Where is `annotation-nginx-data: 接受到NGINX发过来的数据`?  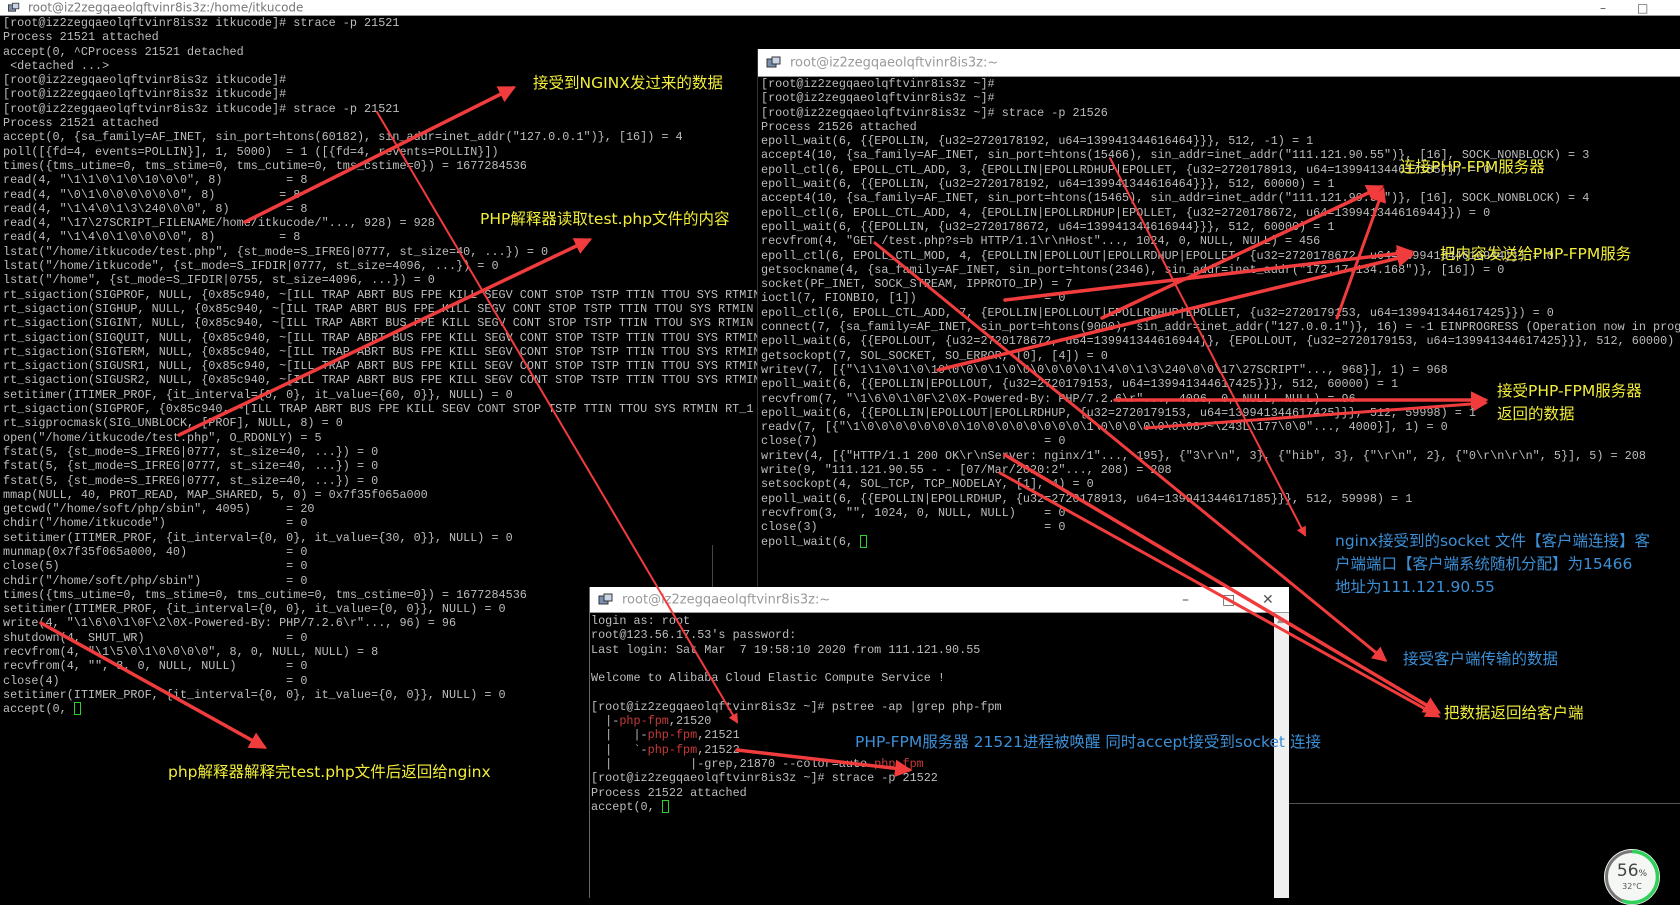
annotation-nginx-data: 接受到NGINX发过来的数据 is located at coordinates (628, 83).